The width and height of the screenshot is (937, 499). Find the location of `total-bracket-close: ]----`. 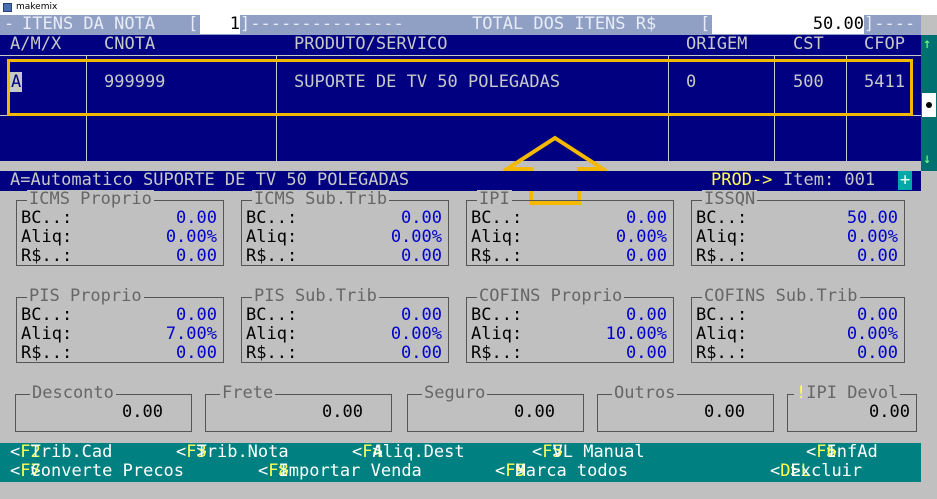

total-bracket-close: ]---- is located at coordinates (890, 24).